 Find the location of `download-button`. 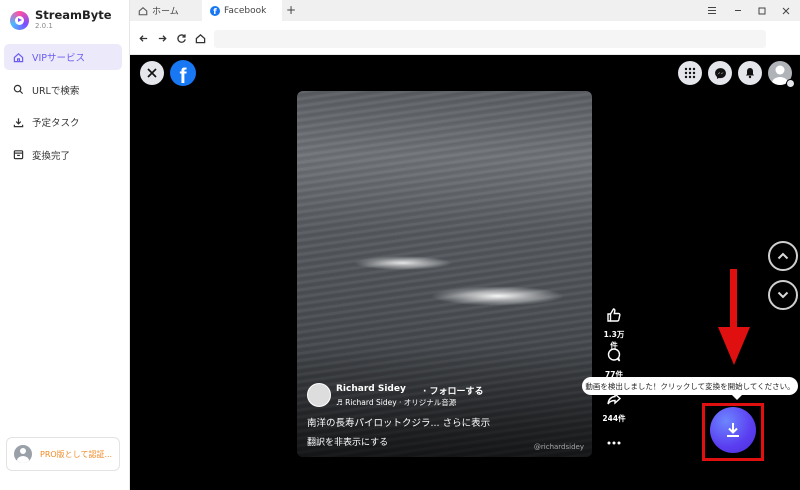

download-button is located at coordinates (733, 430).